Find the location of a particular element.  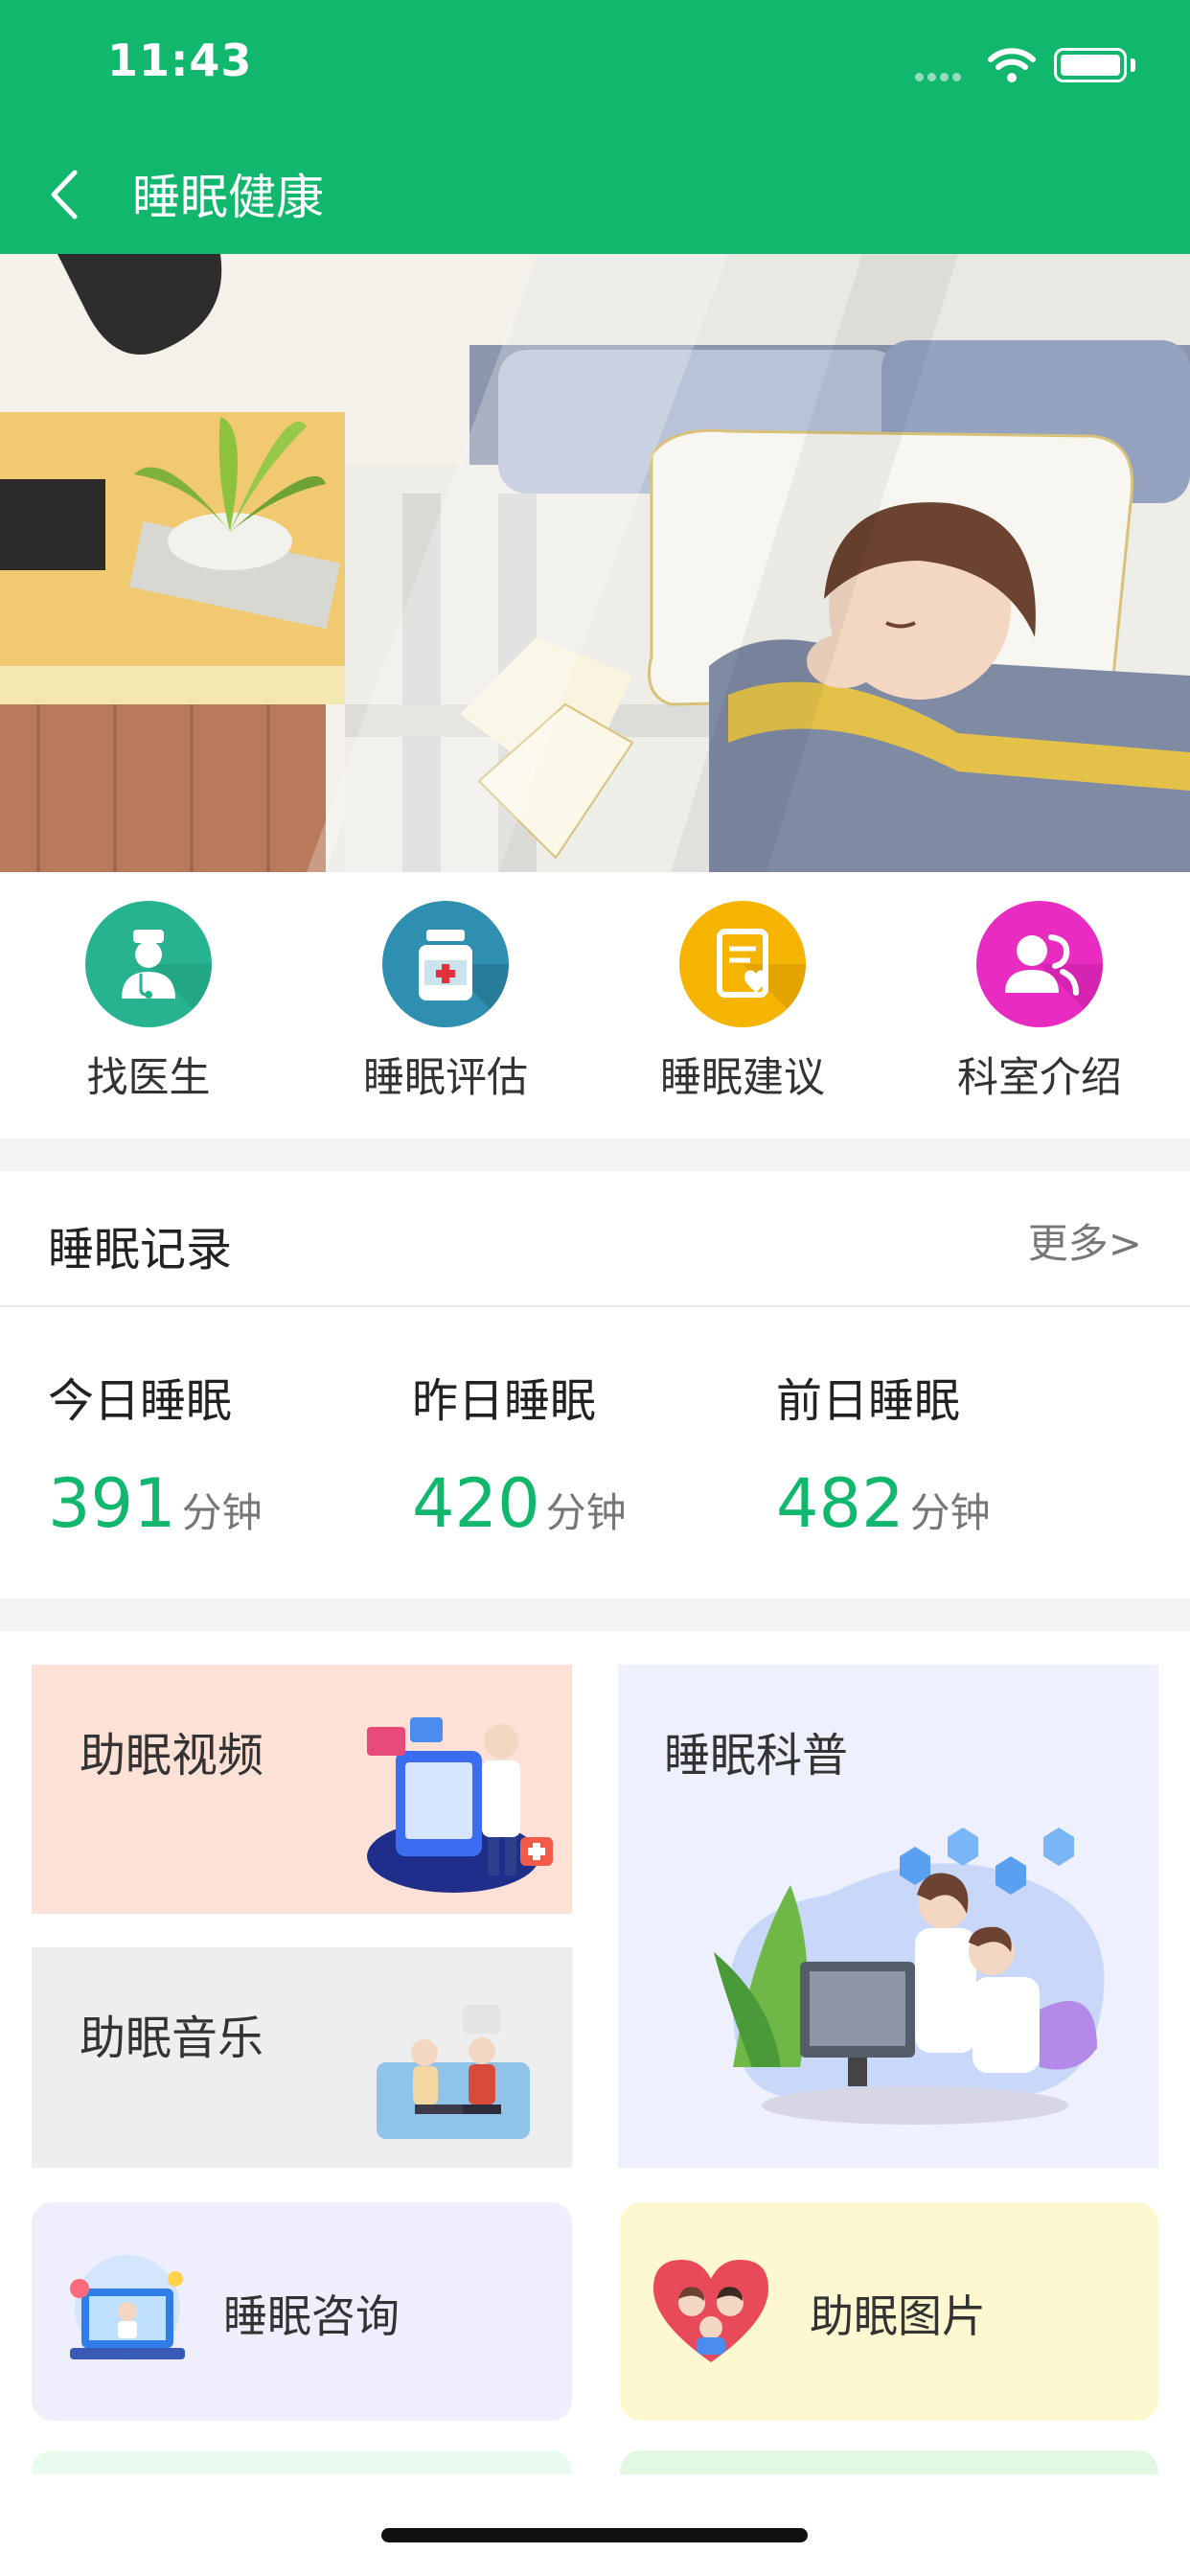

video-illustration is located at coordinates (460, 1805).